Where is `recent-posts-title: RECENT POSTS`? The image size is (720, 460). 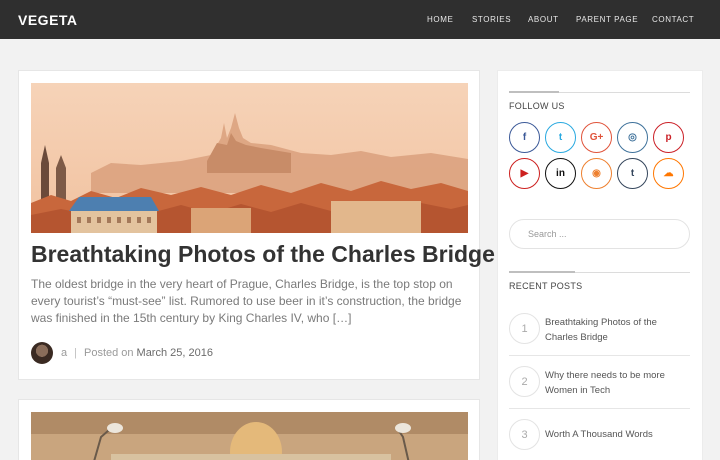 recent-posts-title: RECENT POSTS is located at coordinates (546, 286).